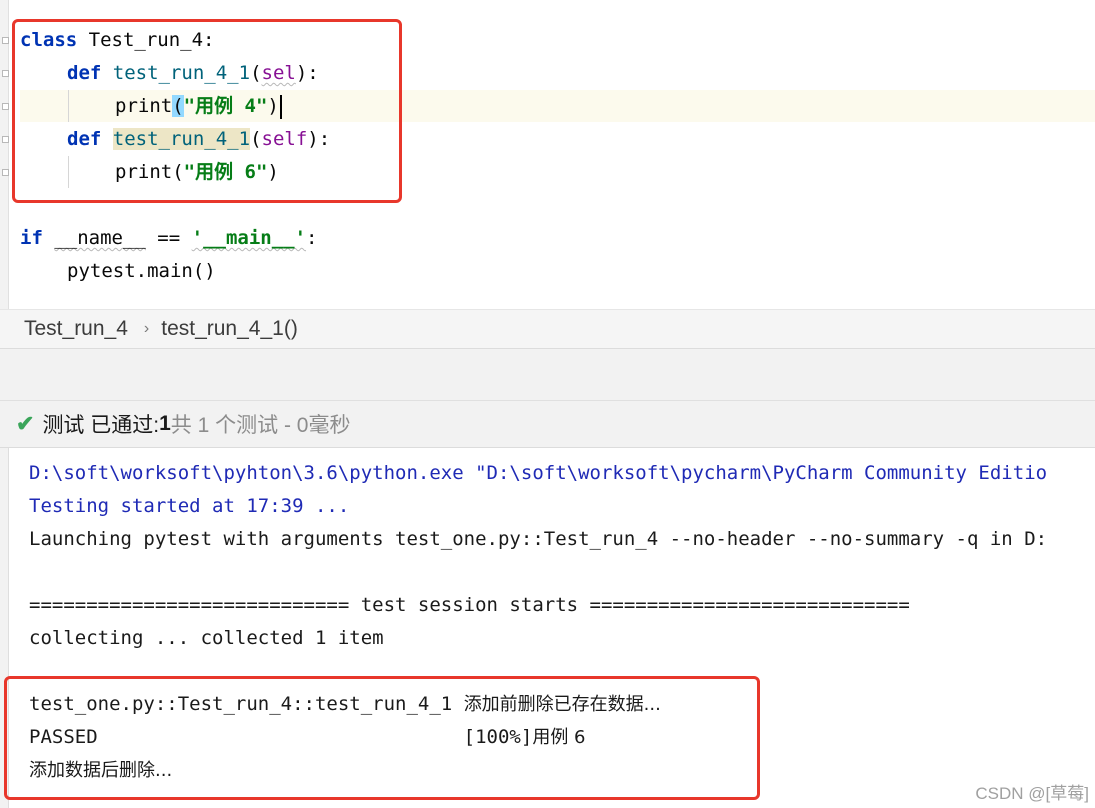  What do you see at coordinates (249, 238) in the screenshot?
I see `string-literal: '__main__'` at bounding box center [249, 238].